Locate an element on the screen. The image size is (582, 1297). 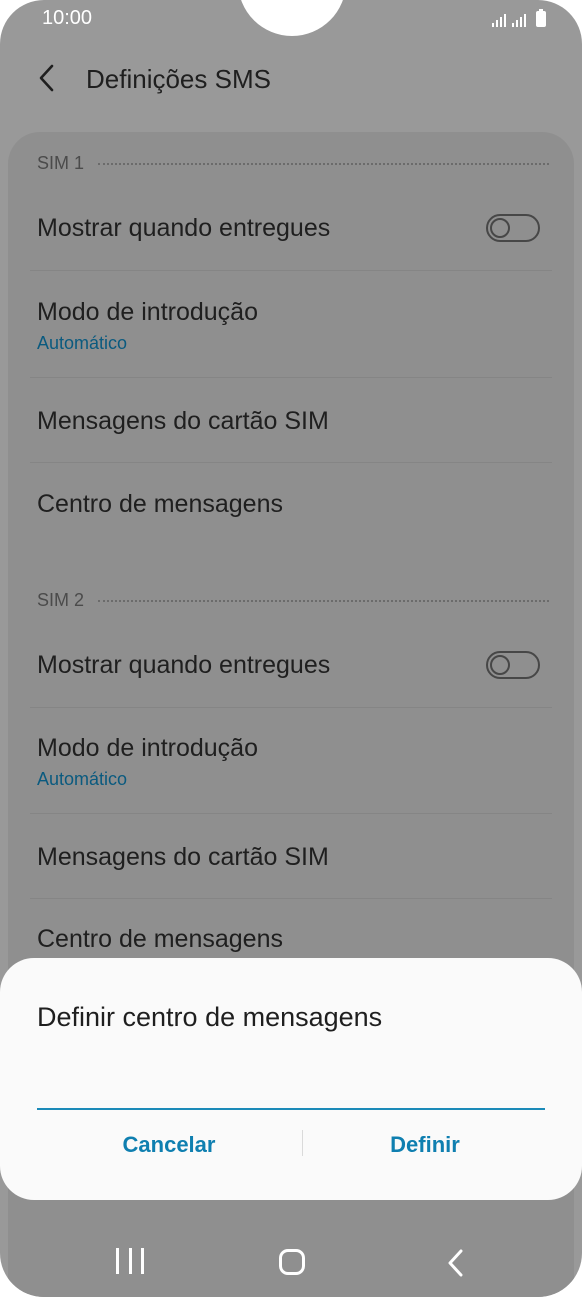
sim2-sim-messages-row: Mensagens do cartão SIM is located at coordinates (291, 857).